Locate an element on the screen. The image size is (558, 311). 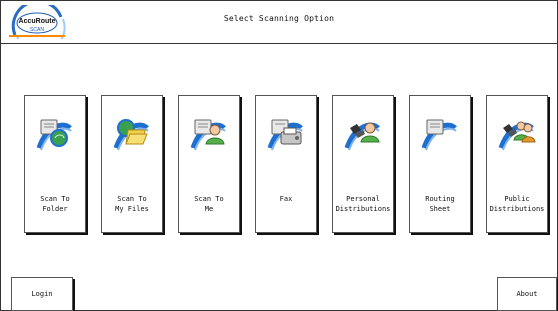
tile-label: Scan To My Files is located at coordinates (132, 204).